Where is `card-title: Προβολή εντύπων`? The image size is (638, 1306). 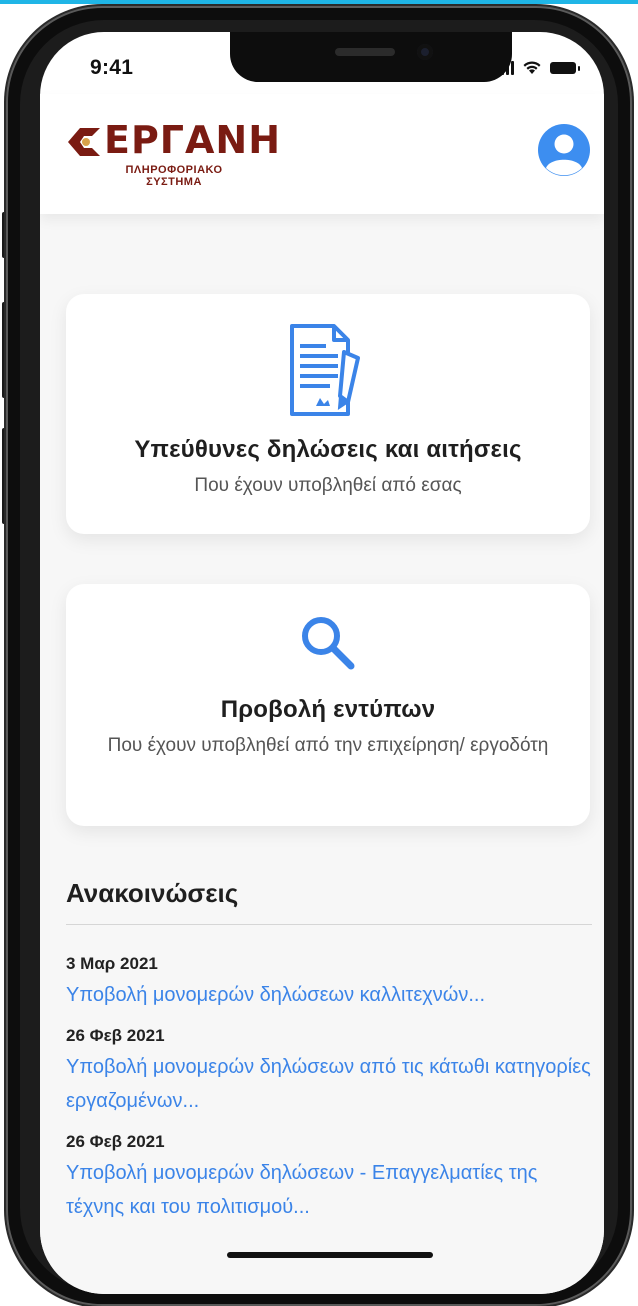
card-title: Προβολή εντύπων is located at coordinates (328, 709).